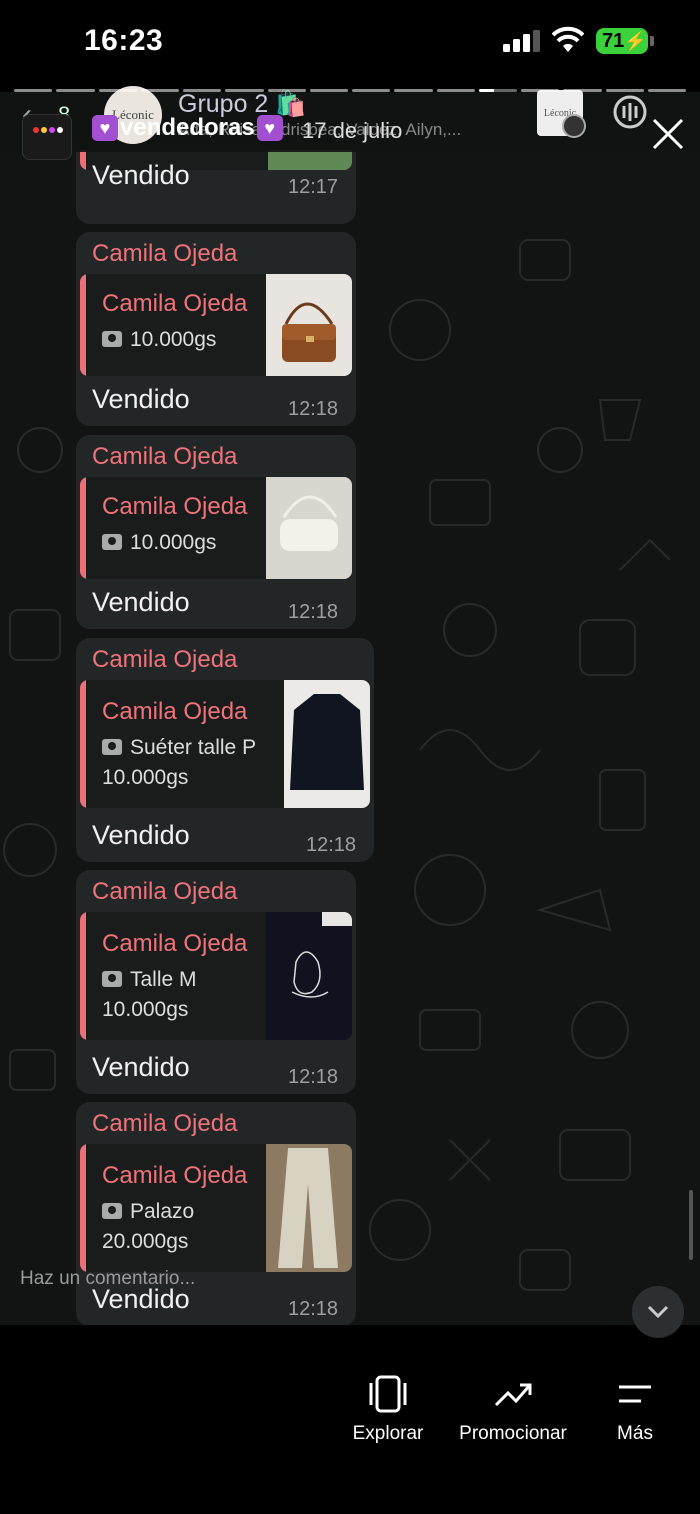 This screenshot has width=700, height=1514. I want to click on quote-caption: Suéter talle P, so click(179, 748).